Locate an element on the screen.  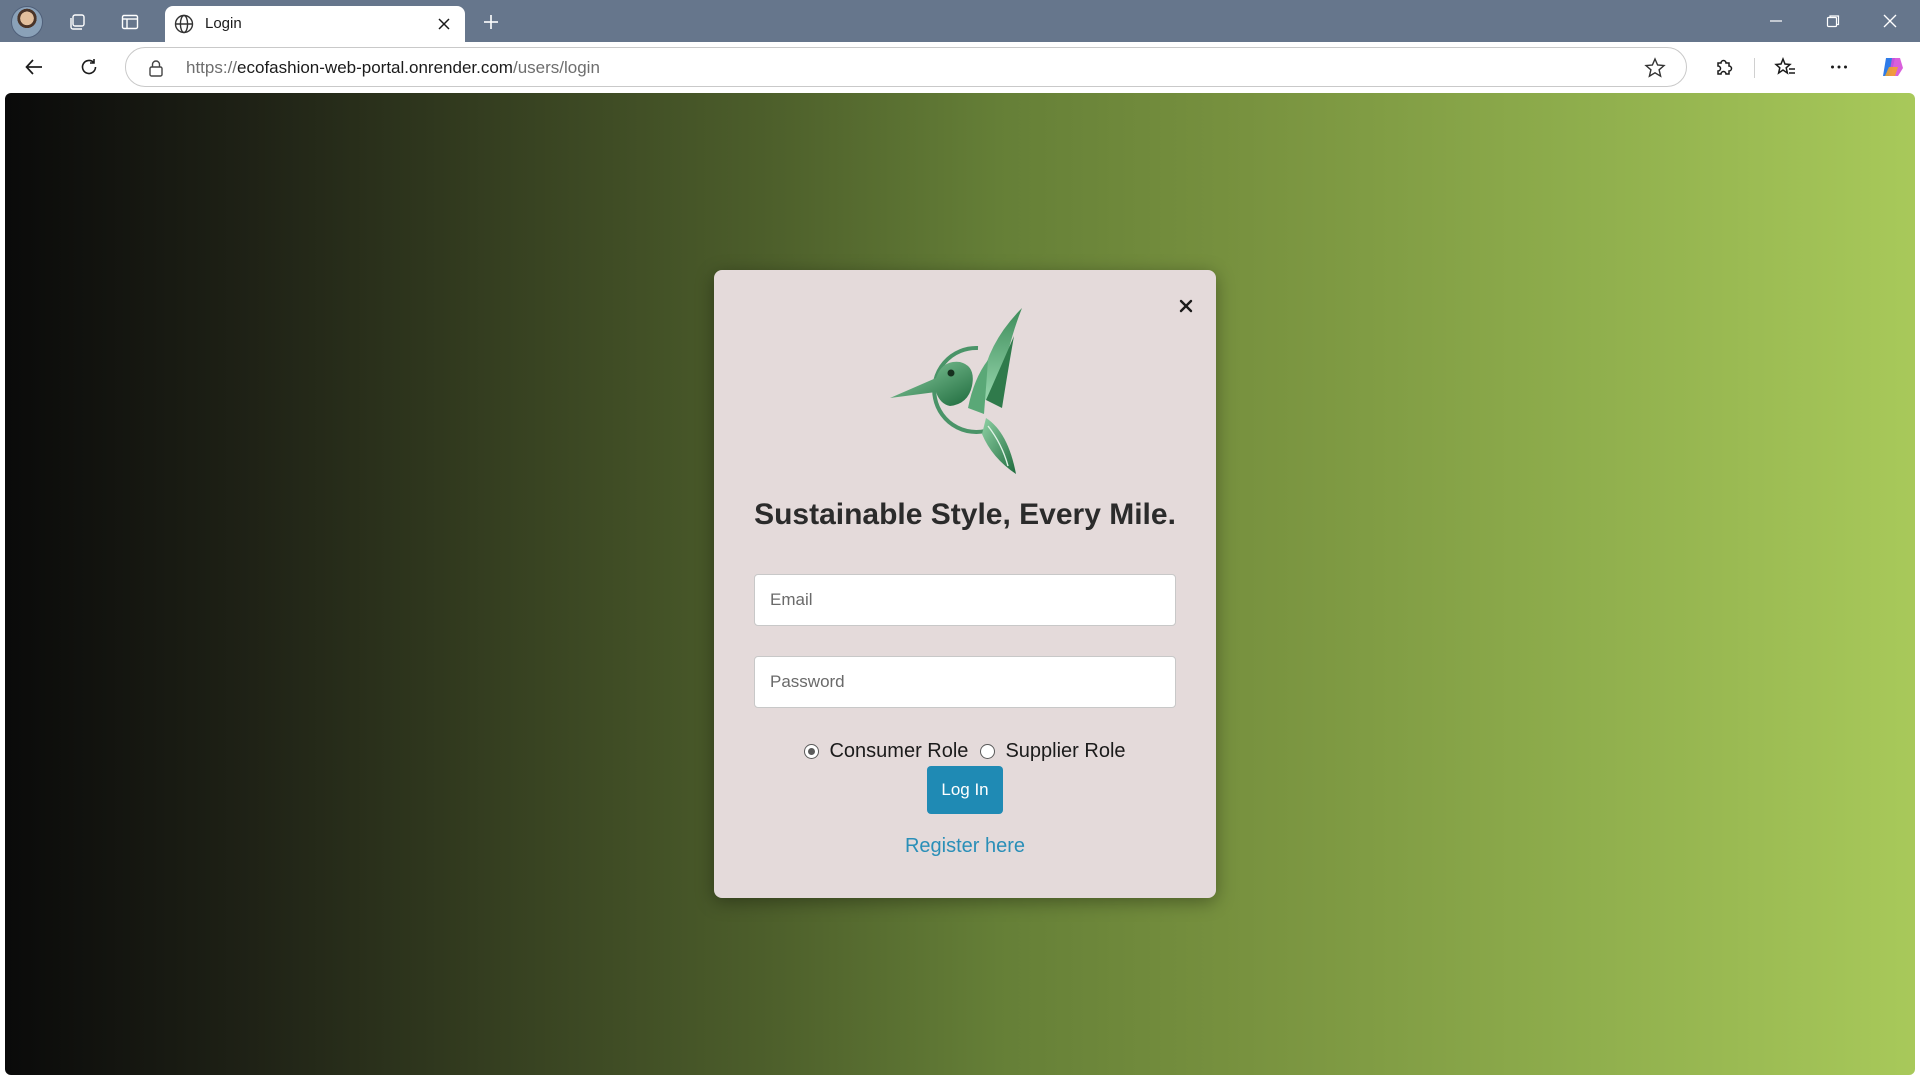
minimize-button is located at coordinates (1776, 21).